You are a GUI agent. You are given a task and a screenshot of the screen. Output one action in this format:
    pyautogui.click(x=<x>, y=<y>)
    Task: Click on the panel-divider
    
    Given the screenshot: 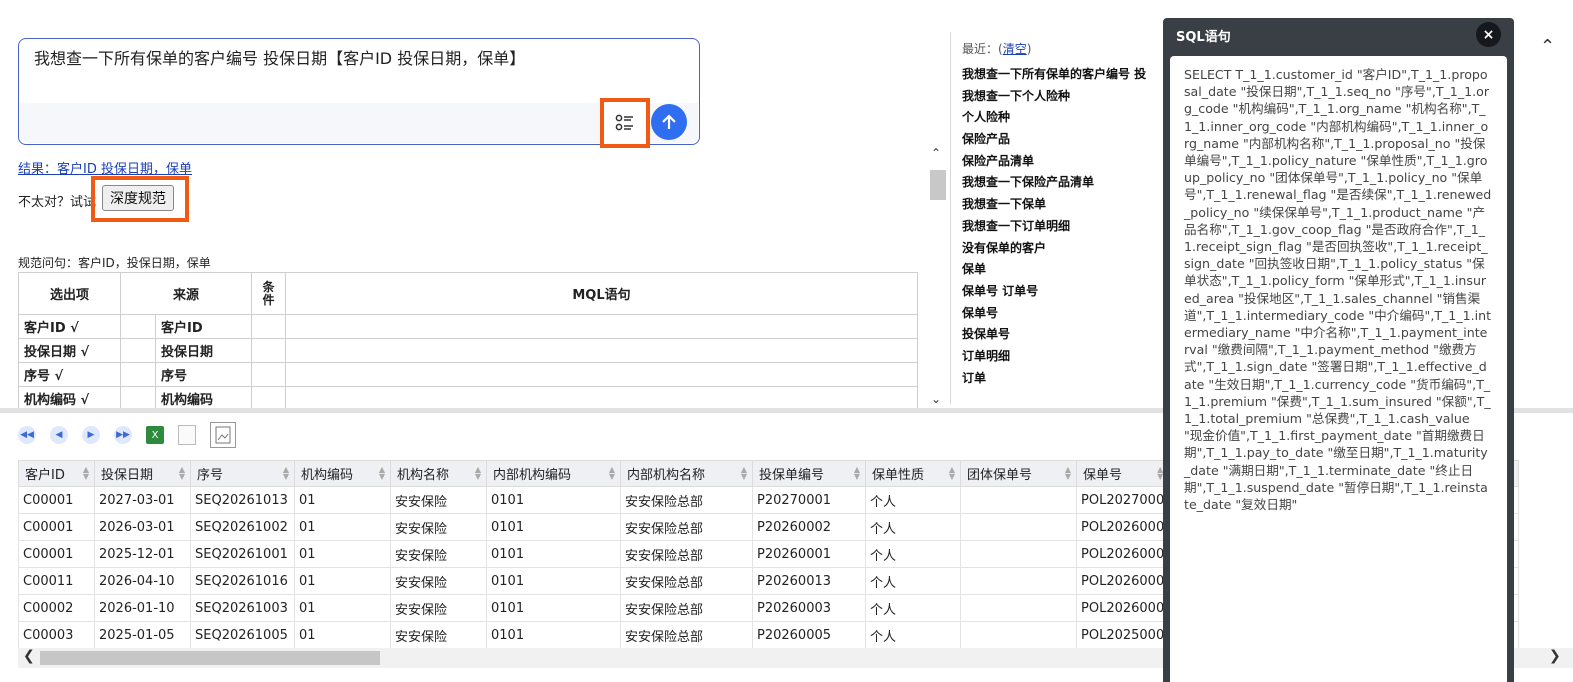 What is the action you would take?
    pyautogui.click(x=950, y=218)
    